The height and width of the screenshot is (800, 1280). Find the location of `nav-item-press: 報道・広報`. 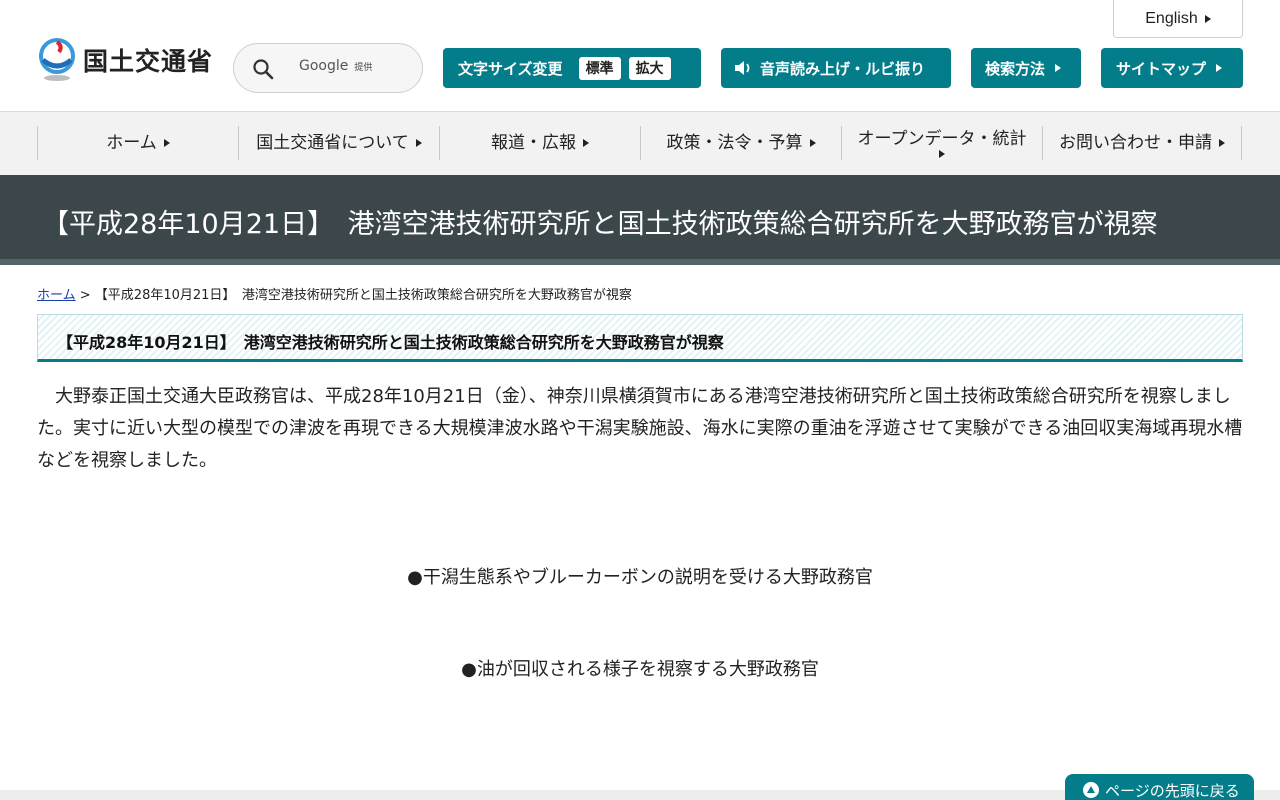

nav-item-press: 報道・広報 is located at coordinates (539, 143).